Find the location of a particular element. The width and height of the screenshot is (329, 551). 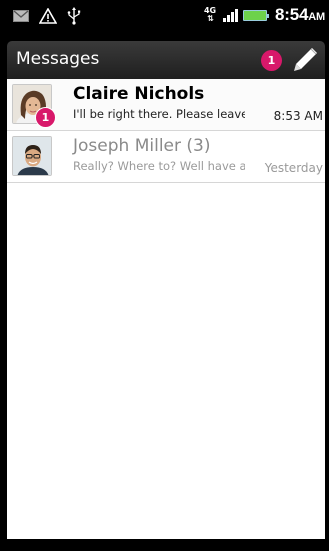

warning-icon is located at coordinates (48, 16).